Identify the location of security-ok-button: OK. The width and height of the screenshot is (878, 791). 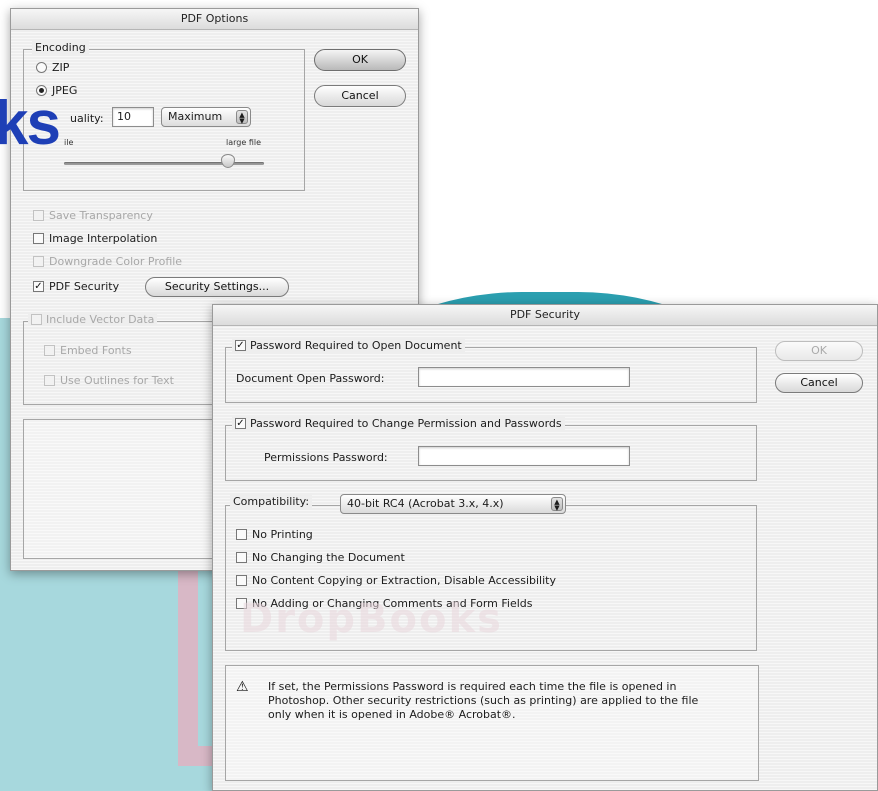
(819, 351).